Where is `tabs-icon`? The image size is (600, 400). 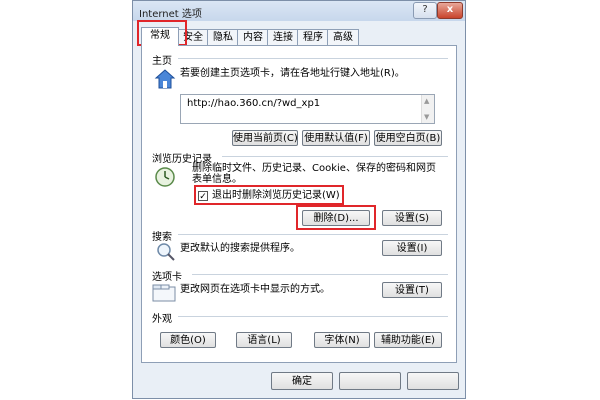
tabs-icon is located at coordinates (164, 293).